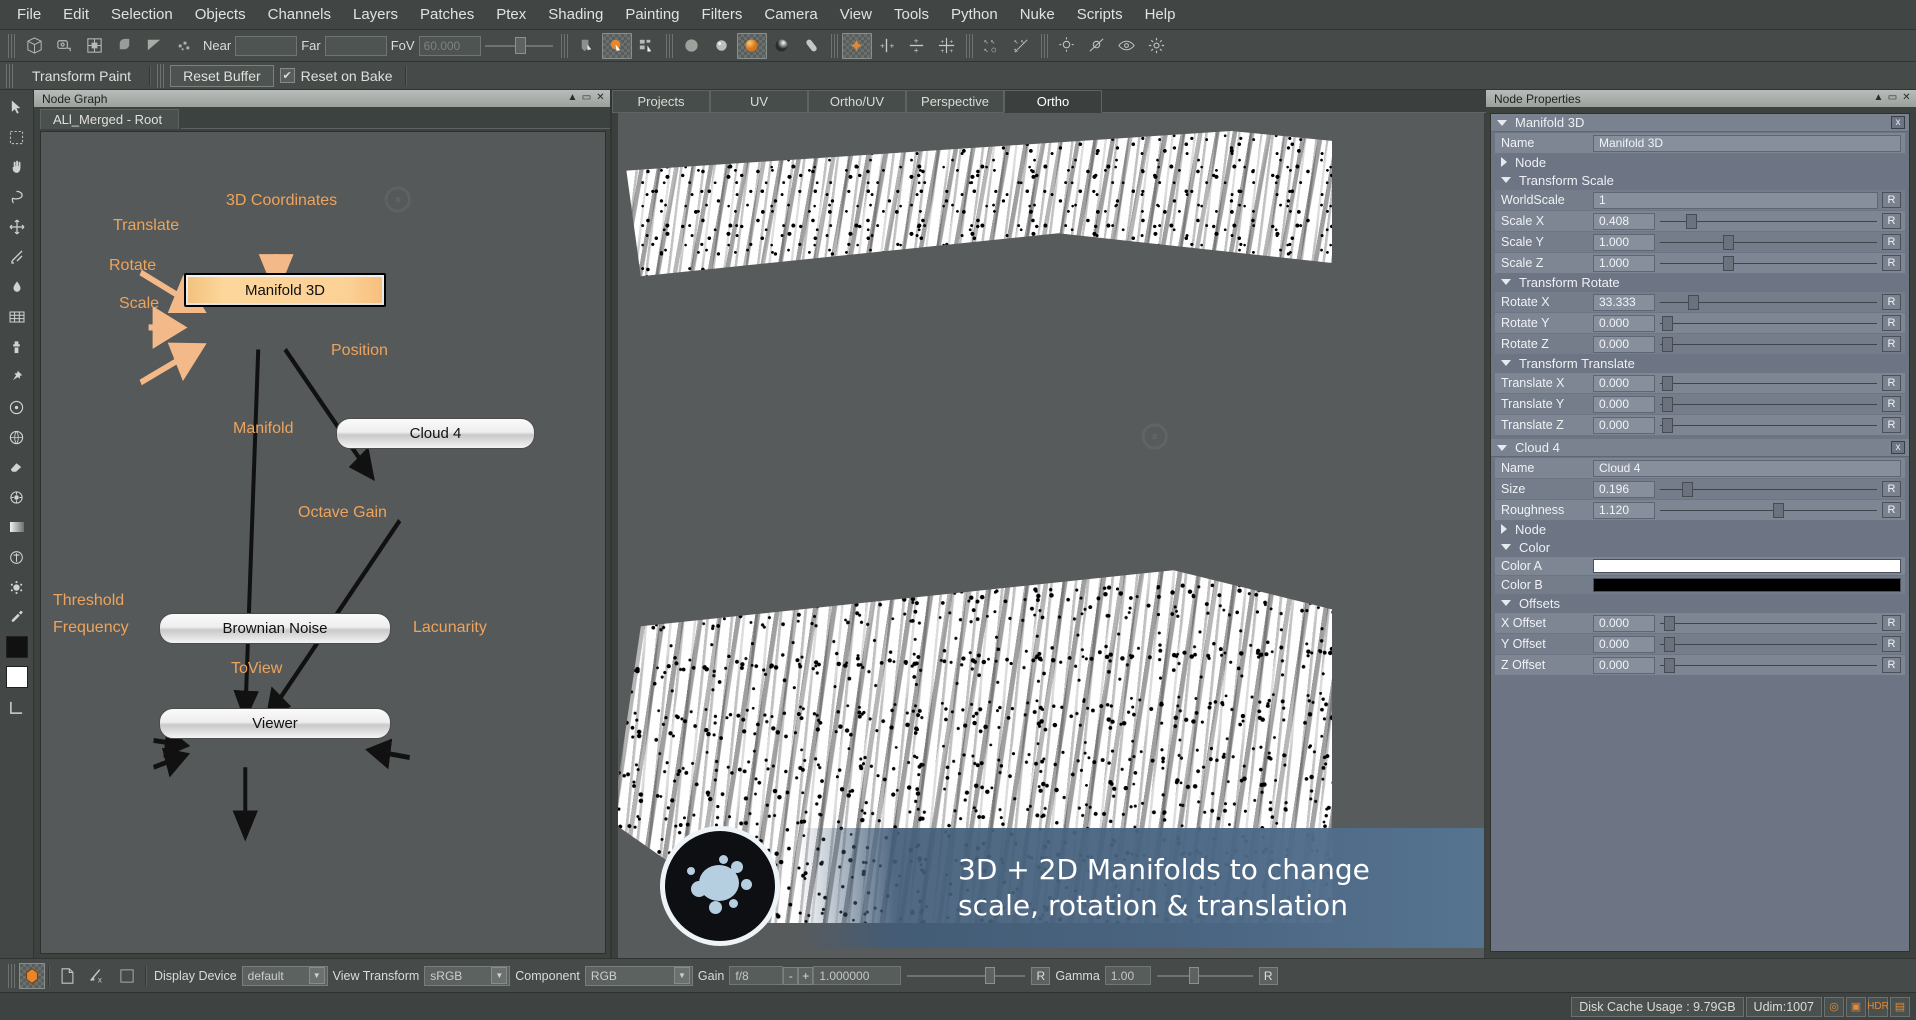  Describe the element at coordinates (947, 46) in the screenshot. I see `mirror-quad-icon: + + + +` at that location.